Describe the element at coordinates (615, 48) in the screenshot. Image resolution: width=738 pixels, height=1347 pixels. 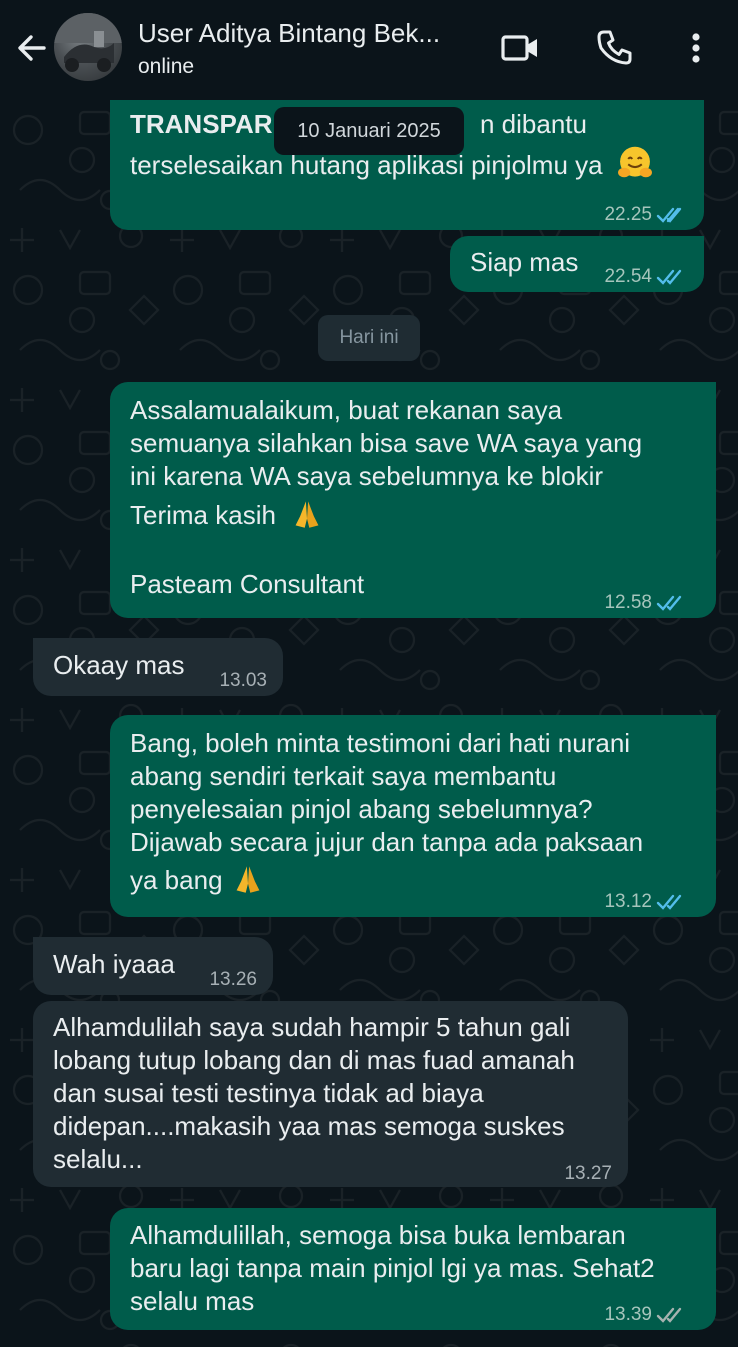
I see `voice-call-icon` at that location.